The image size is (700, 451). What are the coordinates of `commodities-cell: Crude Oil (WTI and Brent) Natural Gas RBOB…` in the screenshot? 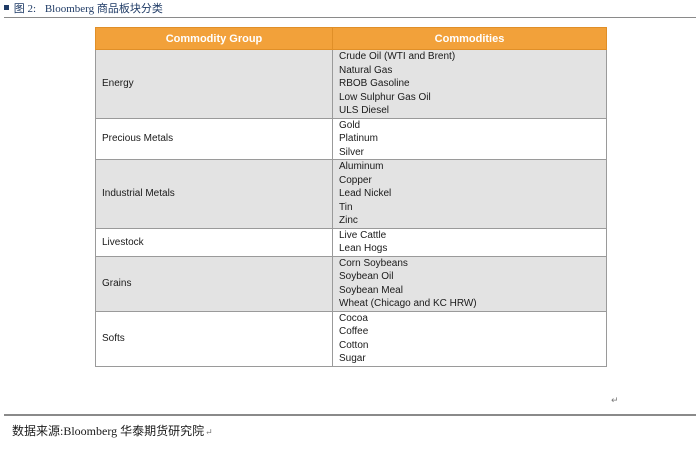 It's located at (469, 84).